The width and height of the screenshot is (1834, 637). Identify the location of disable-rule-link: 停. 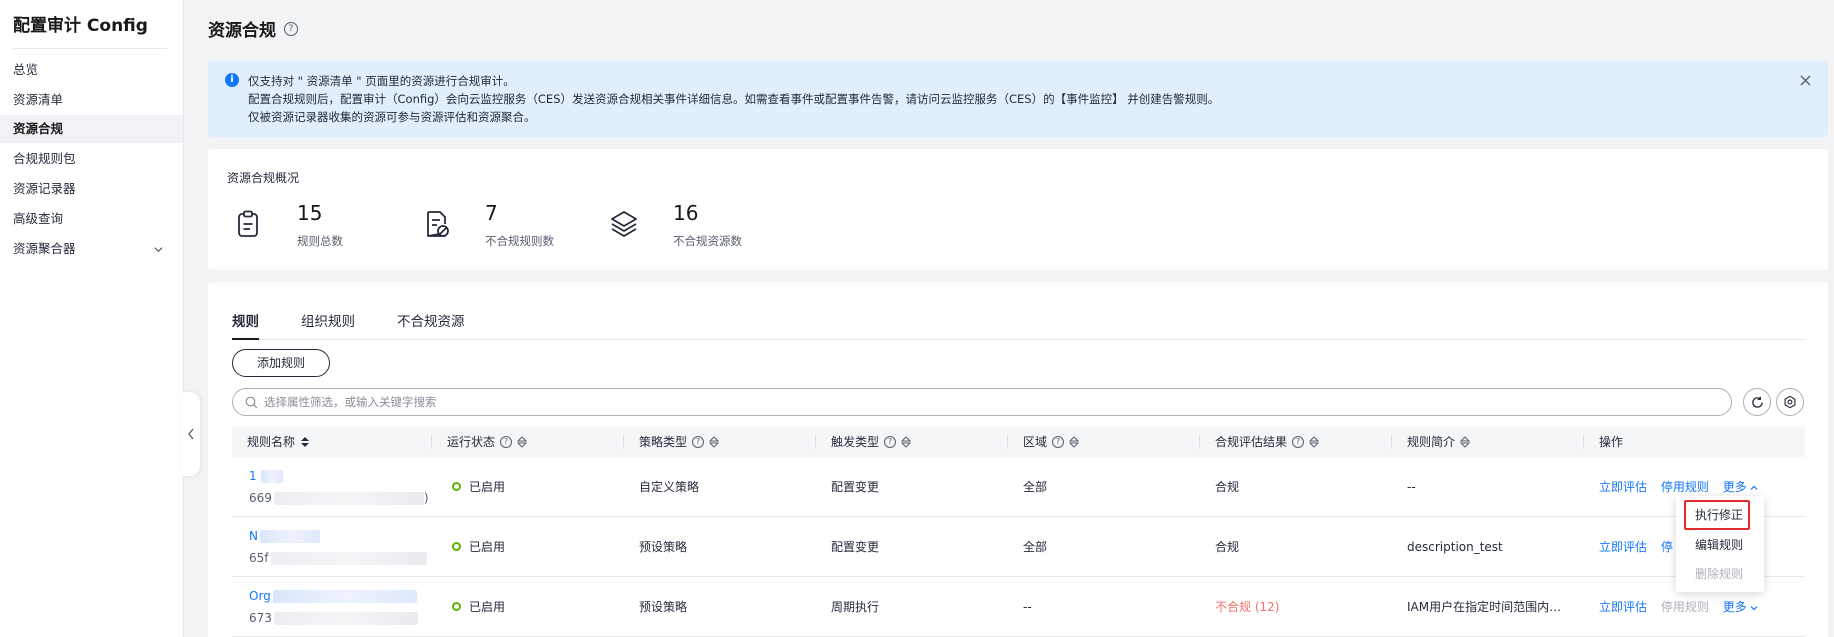
(1667, 547).